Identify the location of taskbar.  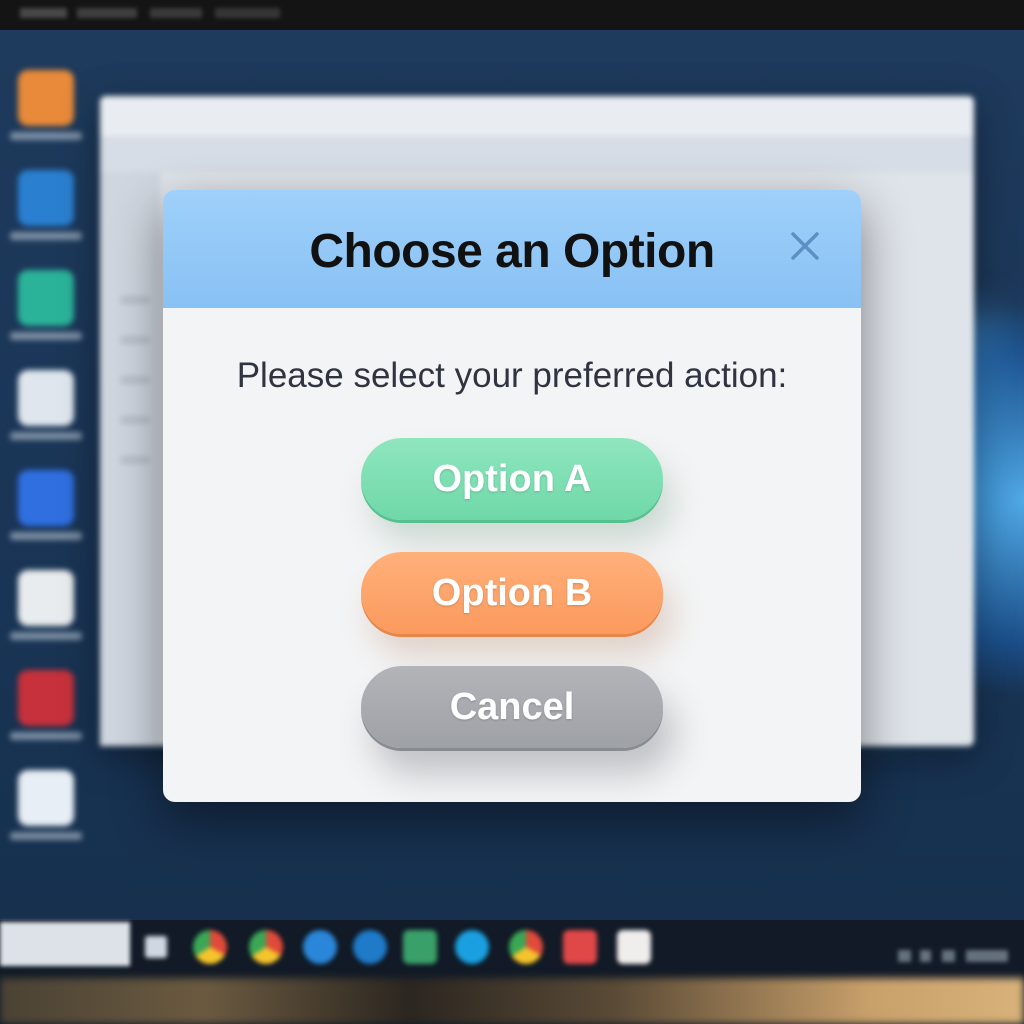
(512, 949).